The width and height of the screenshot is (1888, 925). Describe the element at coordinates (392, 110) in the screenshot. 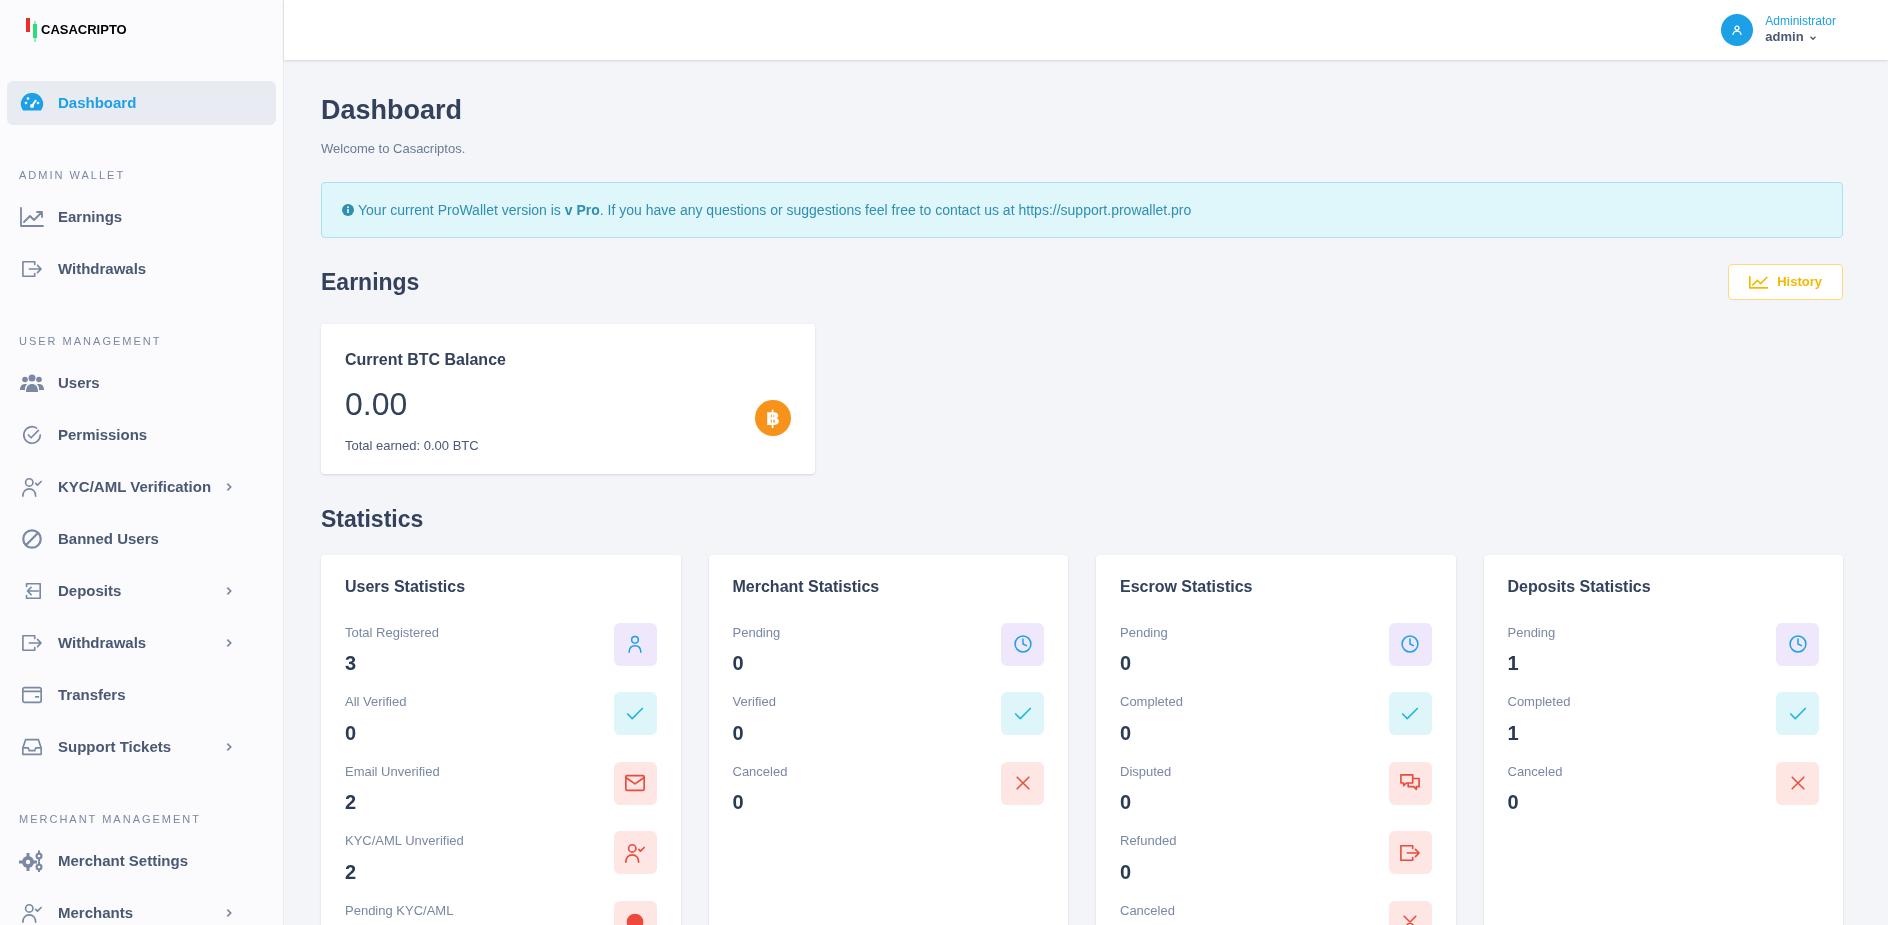

I see `page-title: Dashboard` at that location.